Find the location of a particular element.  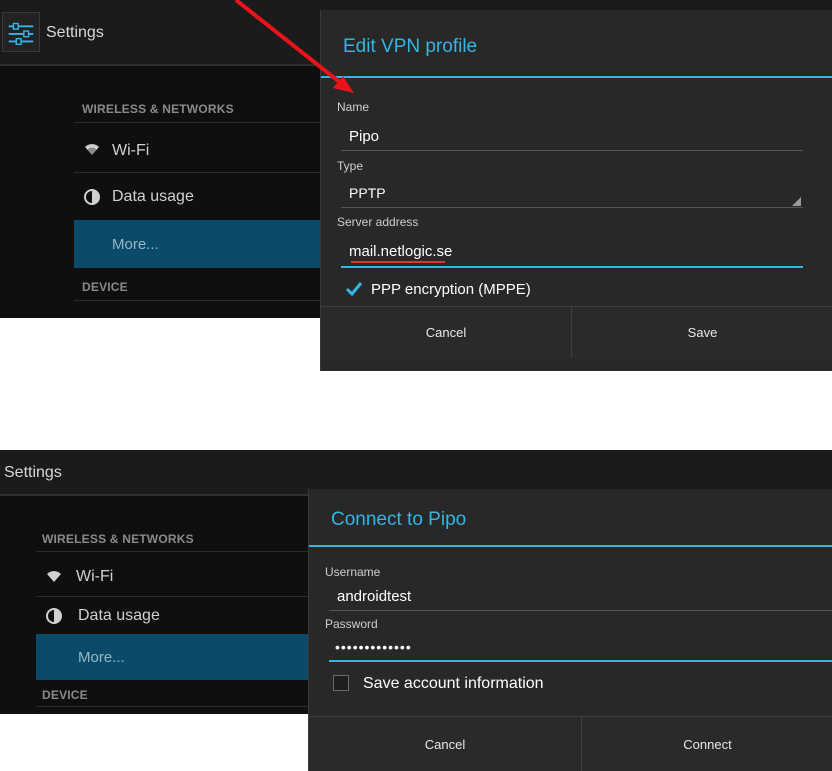

username-field: androidtest is located at coordinates (374, 596).